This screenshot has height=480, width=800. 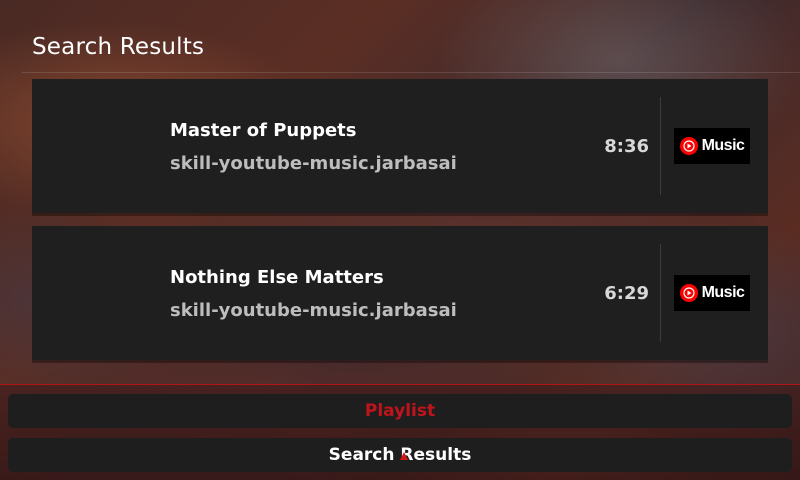 What do you see at coordinates (263, 130) in the screenshot?
I see `track-title: Master of Puppets` at bounding box center [263, 130].